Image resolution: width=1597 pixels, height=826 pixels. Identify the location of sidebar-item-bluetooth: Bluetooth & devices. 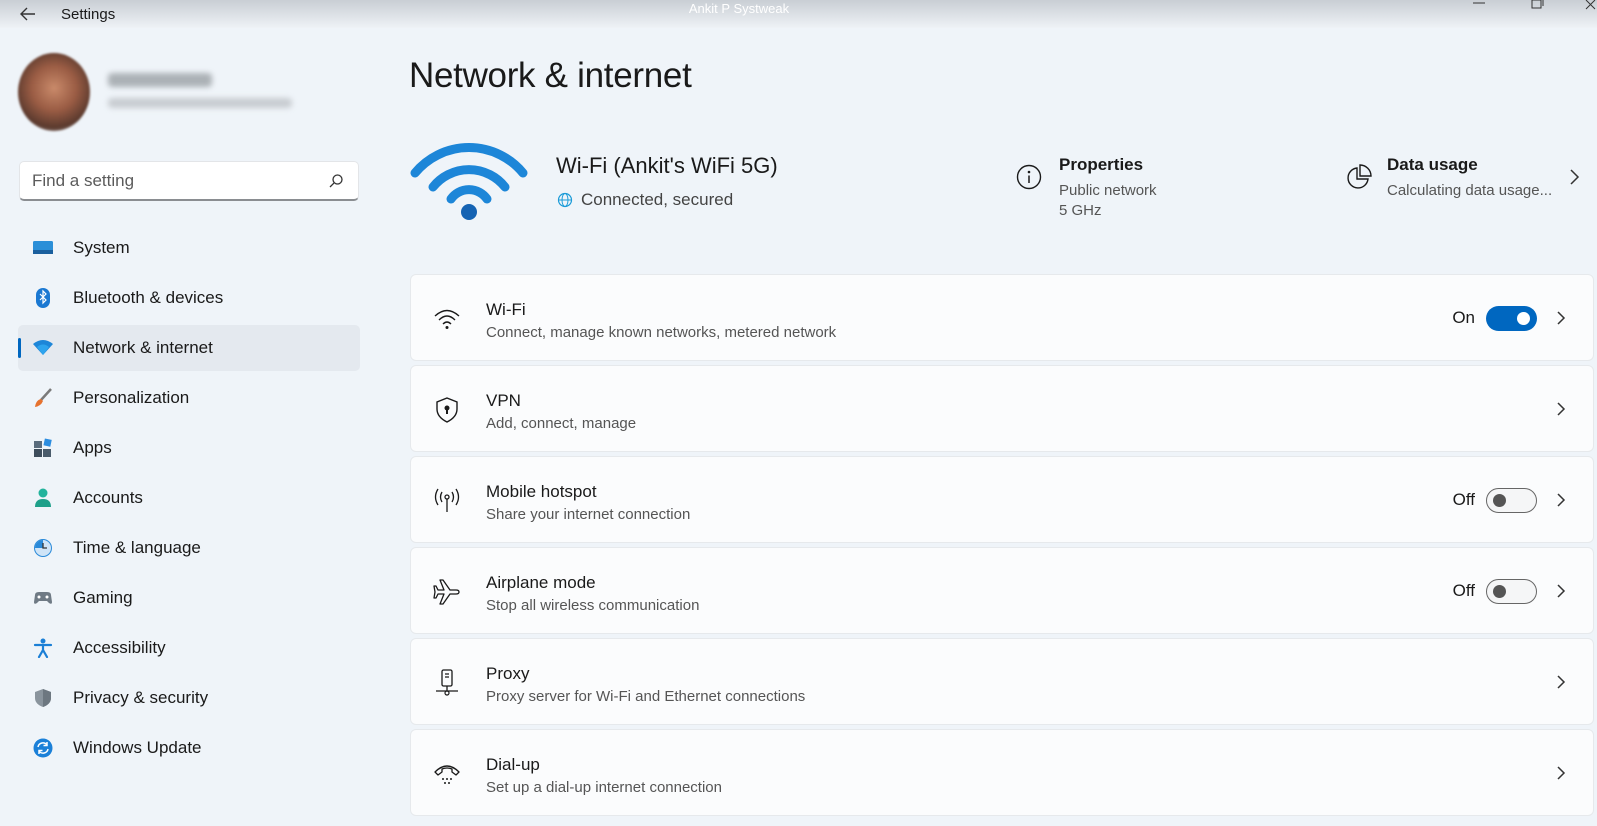
(189, 298).